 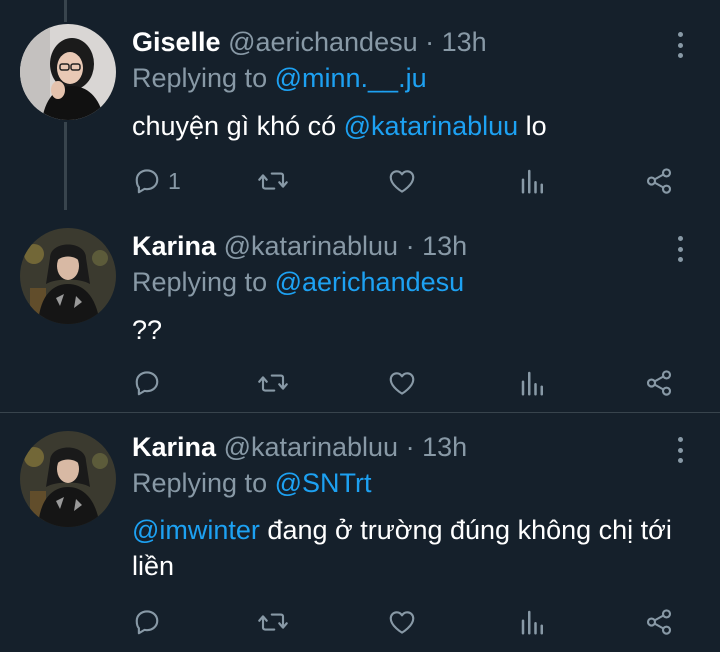 I want to click on reply-count: 1, so click(x=174, y=180).